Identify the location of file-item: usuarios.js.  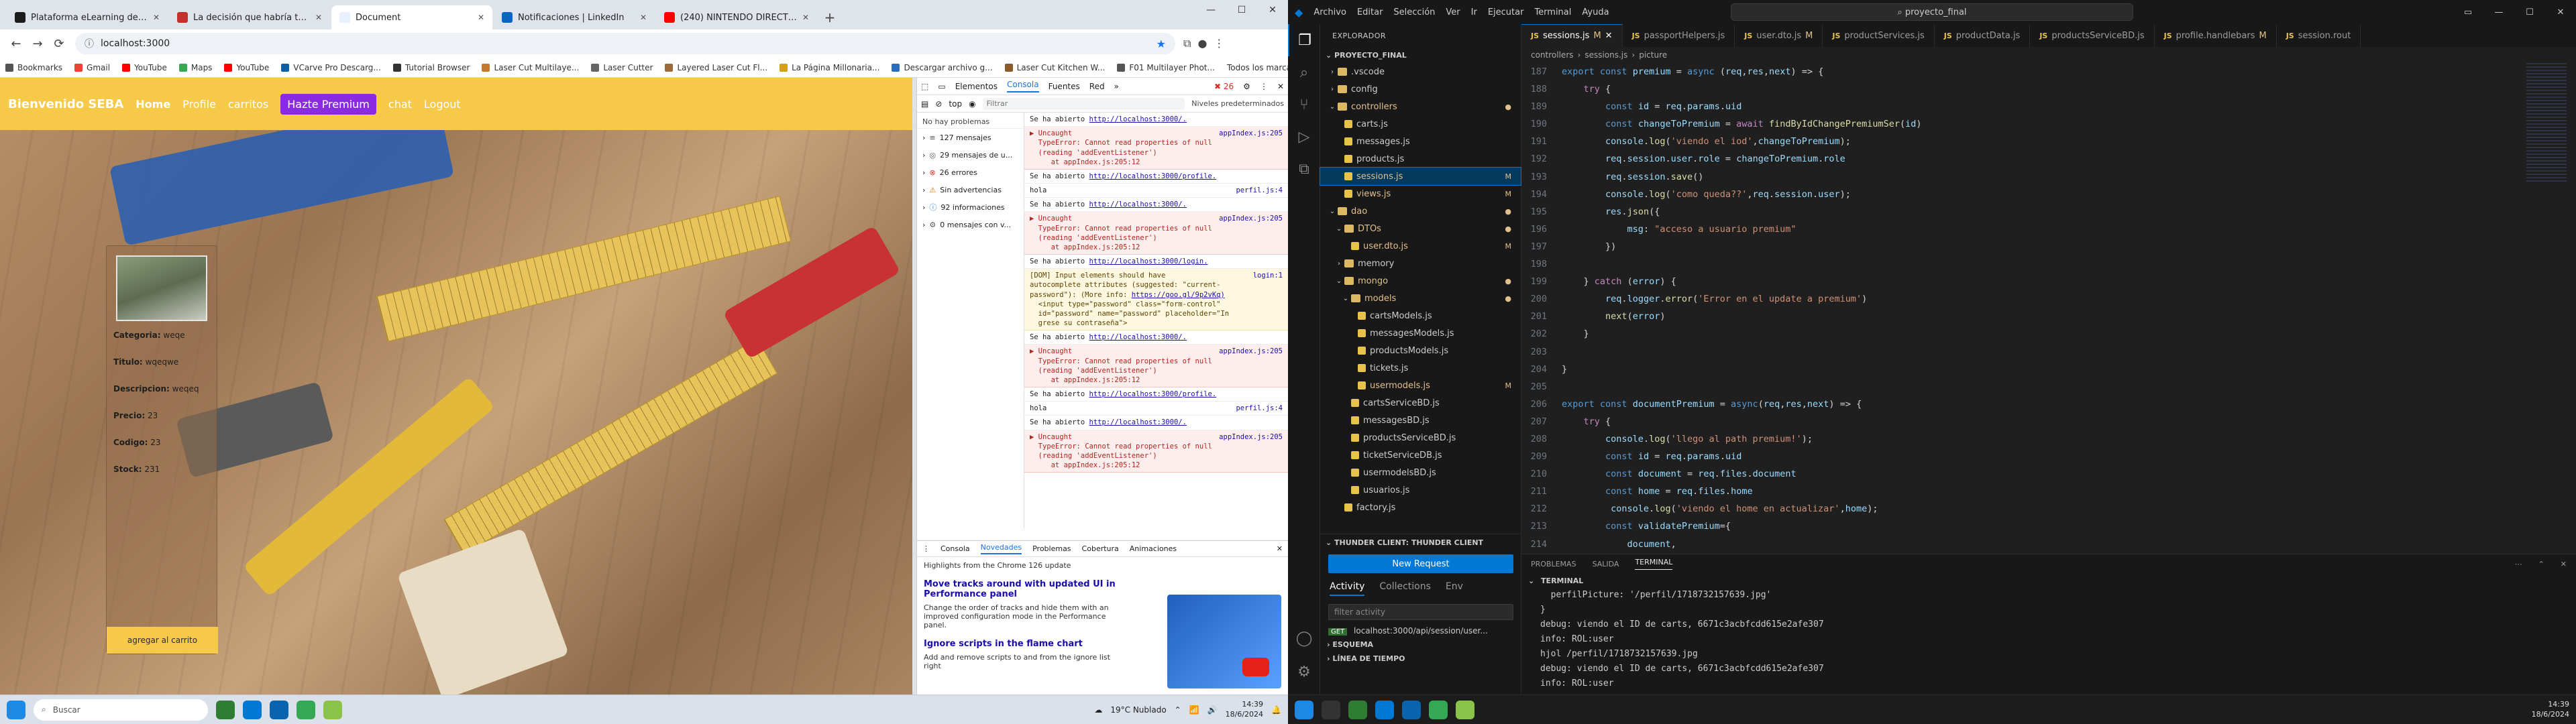
(1420, 490).